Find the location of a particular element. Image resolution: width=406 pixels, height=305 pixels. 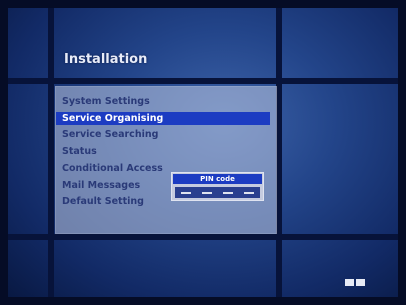

pin-code-dialog: PIN code - - - - is located at coordinates (217, 186).